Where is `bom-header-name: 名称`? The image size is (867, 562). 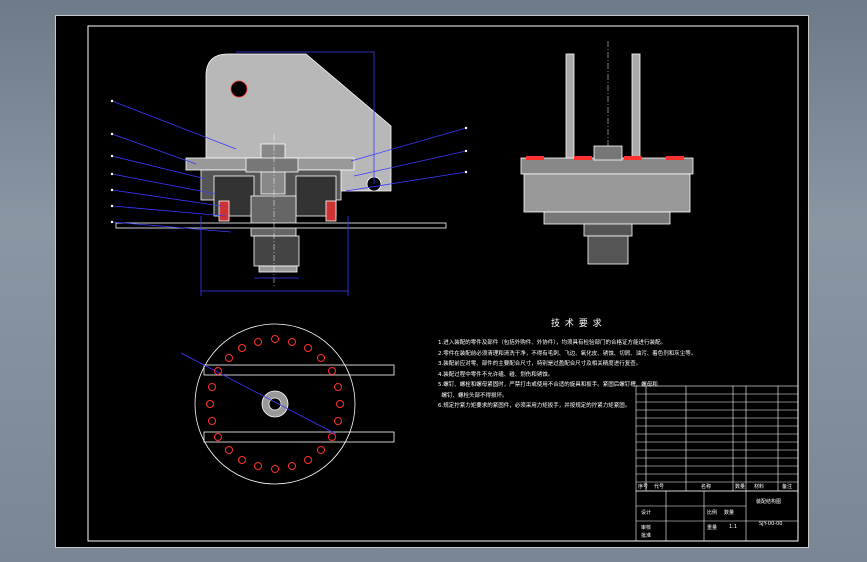
bom-header-name: 名称 is located at coordinates (706, 487).